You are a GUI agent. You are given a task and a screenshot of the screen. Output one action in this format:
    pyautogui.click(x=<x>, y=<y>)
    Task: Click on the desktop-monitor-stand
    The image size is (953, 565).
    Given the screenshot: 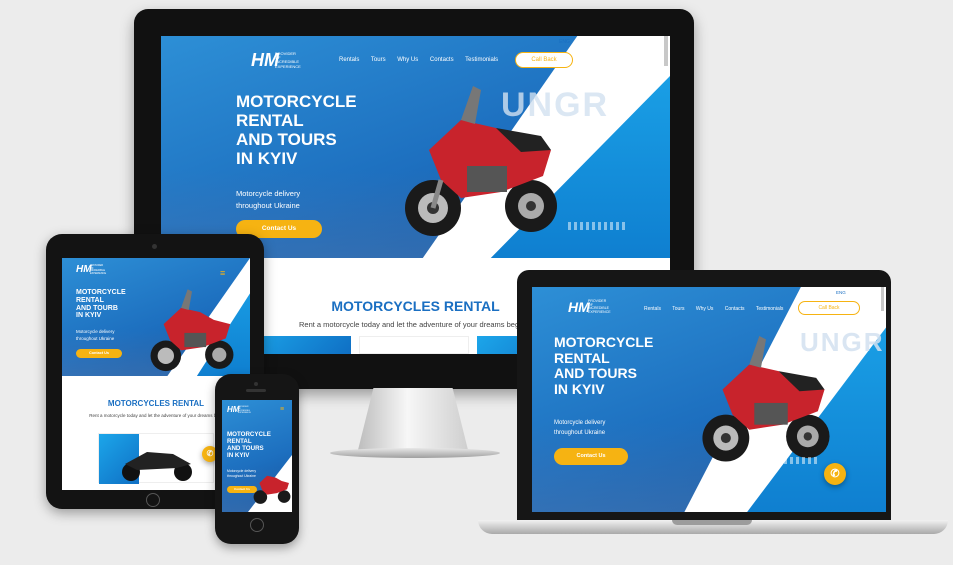 What is the action you would take?
    pyautogui.click(x=413, y=419)
    